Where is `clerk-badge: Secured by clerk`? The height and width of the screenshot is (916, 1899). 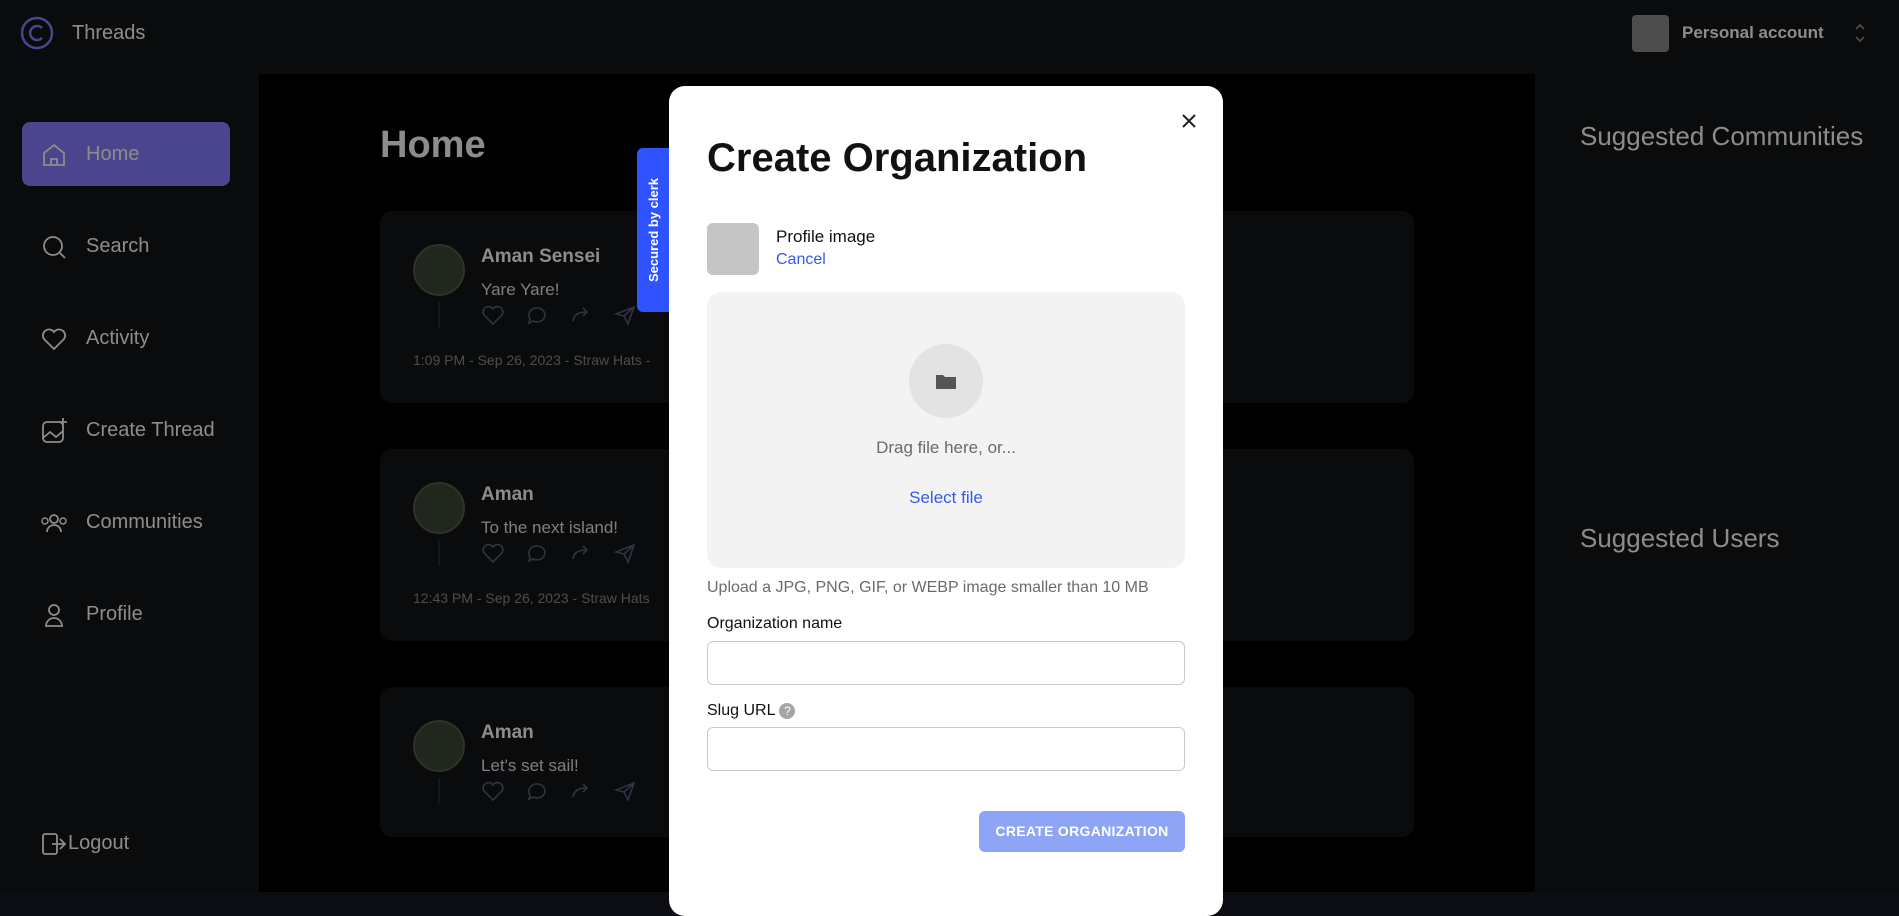
clerk-badge: Secured by clerk is located at coordinates (653, 230).